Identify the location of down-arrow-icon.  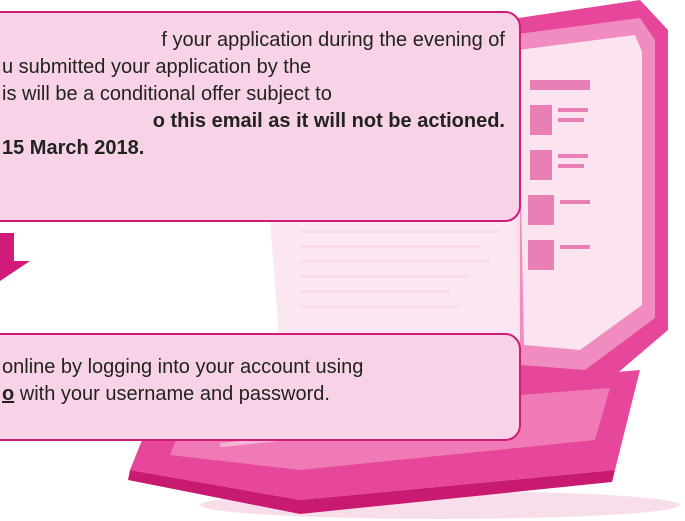
(15, 257).